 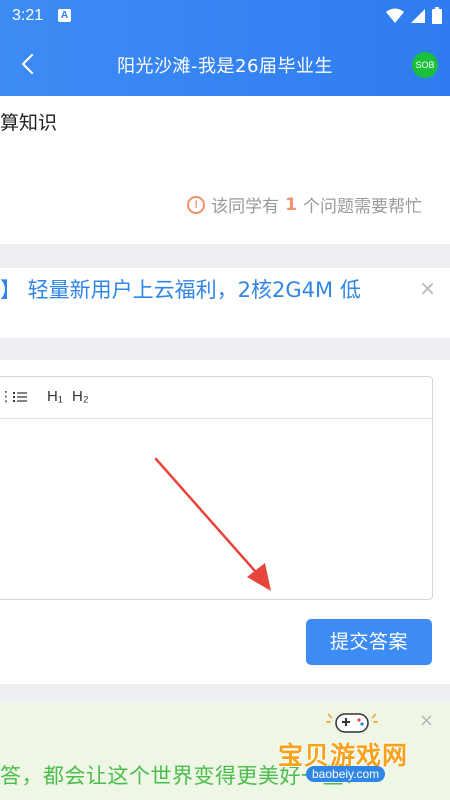 What do you see at coordinates (425, 65) in the screenshot?
I see `avatar: SOB` at bounding box center [425, 65].